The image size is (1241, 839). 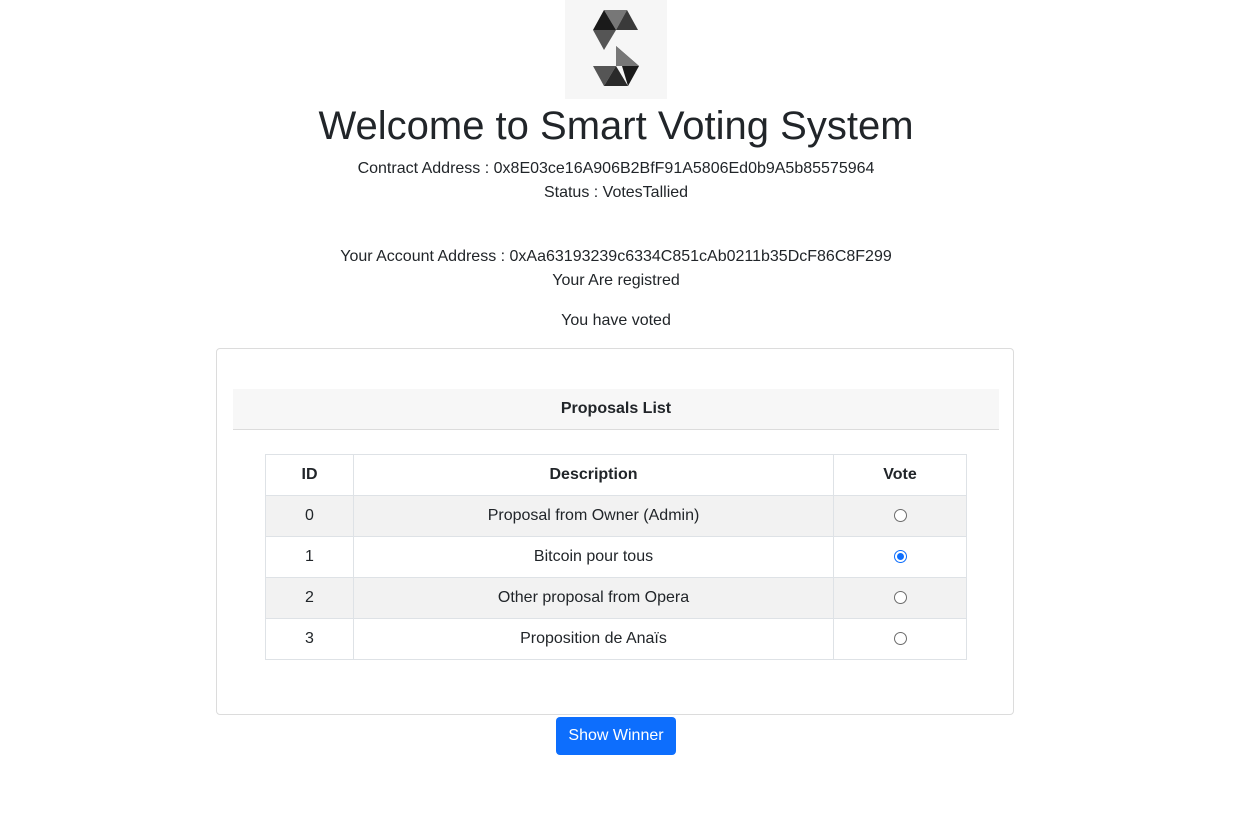 I want to click on table-header-row: ID Description Vote, so click(x=616, y=475).